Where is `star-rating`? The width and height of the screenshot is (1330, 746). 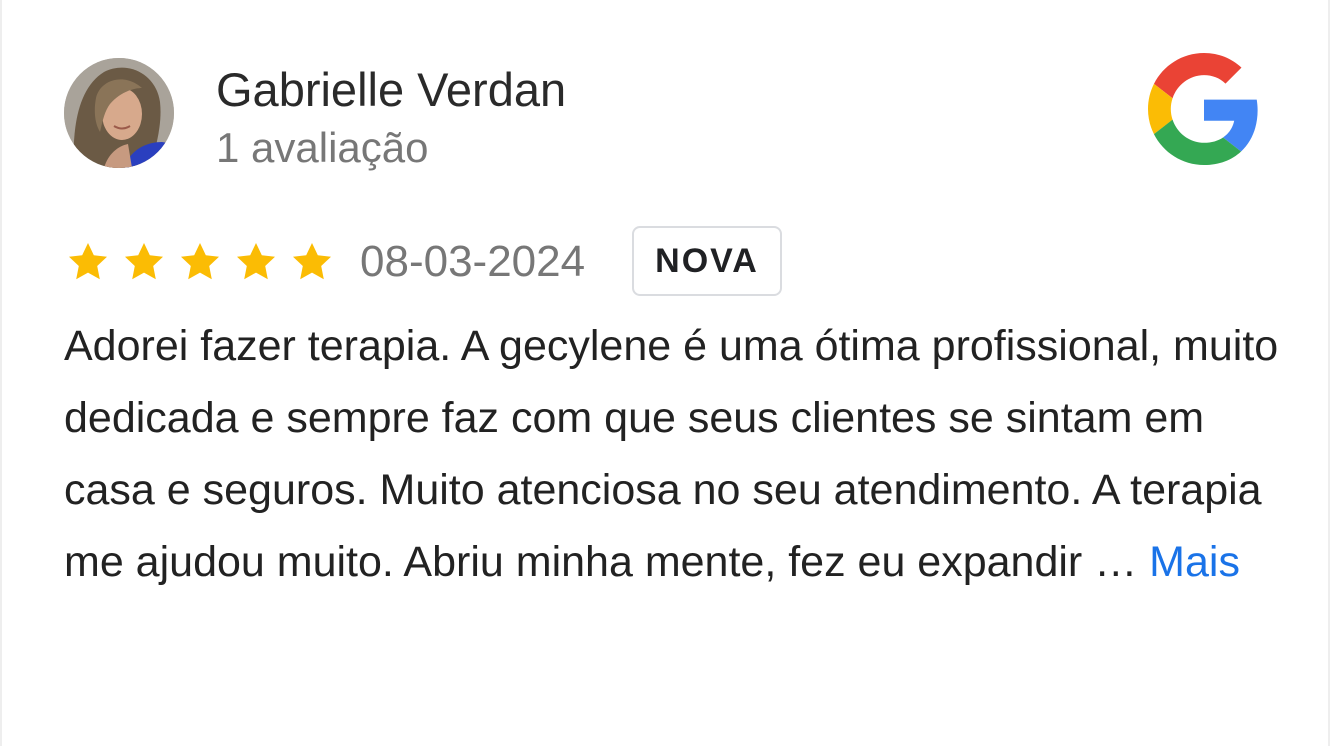
star-rating is located at coordinates (200, 262).